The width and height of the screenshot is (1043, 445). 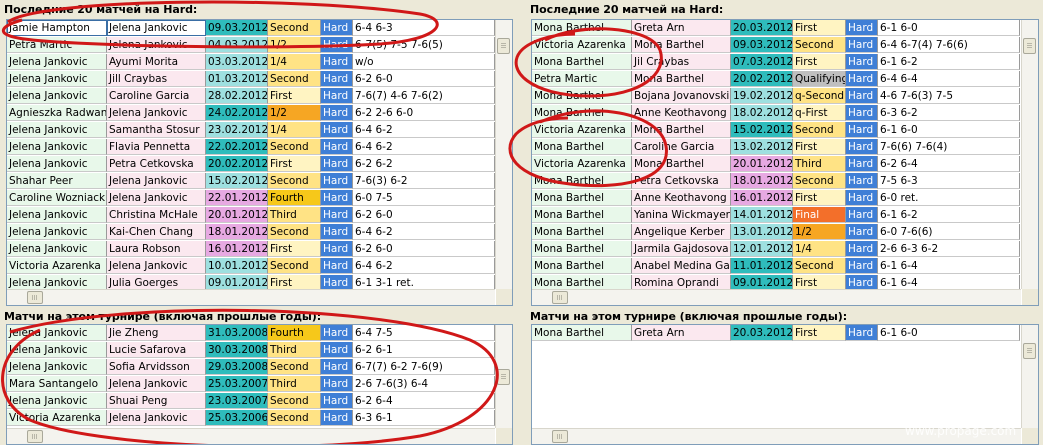 What do you see at coordinates (57, 384) in the screenshot?
I see `cell-player1: Mara Santangelo` at bounding box center [57, 384].